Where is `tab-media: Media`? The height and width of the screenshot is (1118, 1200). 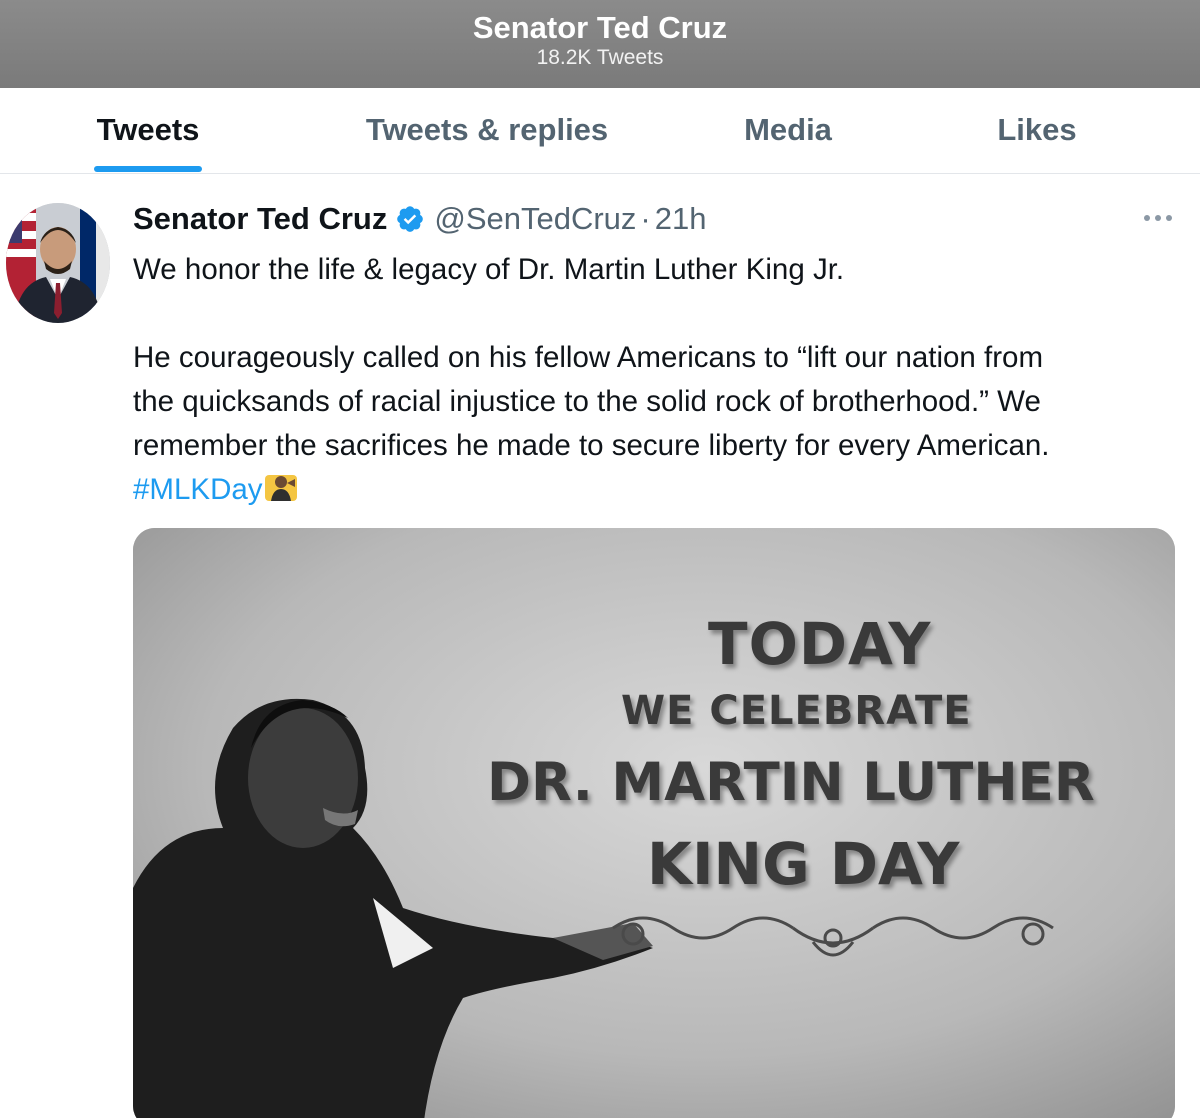 tab-media: Media is located at coordinates (788, 131).